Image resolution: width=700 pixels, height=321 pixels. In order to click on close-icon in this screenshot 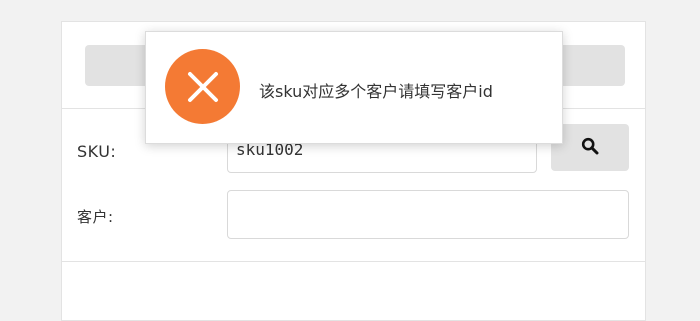, I will do `click(202, 86)`.